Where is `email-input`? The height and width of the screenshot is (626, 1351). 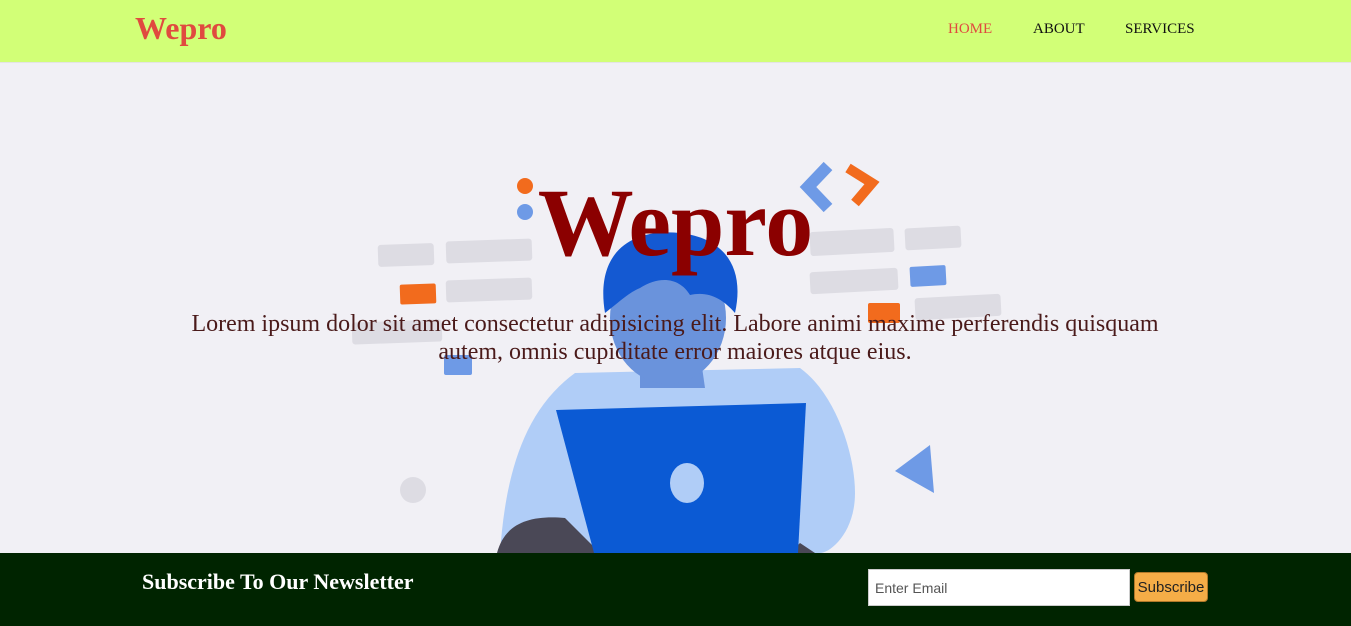 email-input is located at coordinates (999, 587).